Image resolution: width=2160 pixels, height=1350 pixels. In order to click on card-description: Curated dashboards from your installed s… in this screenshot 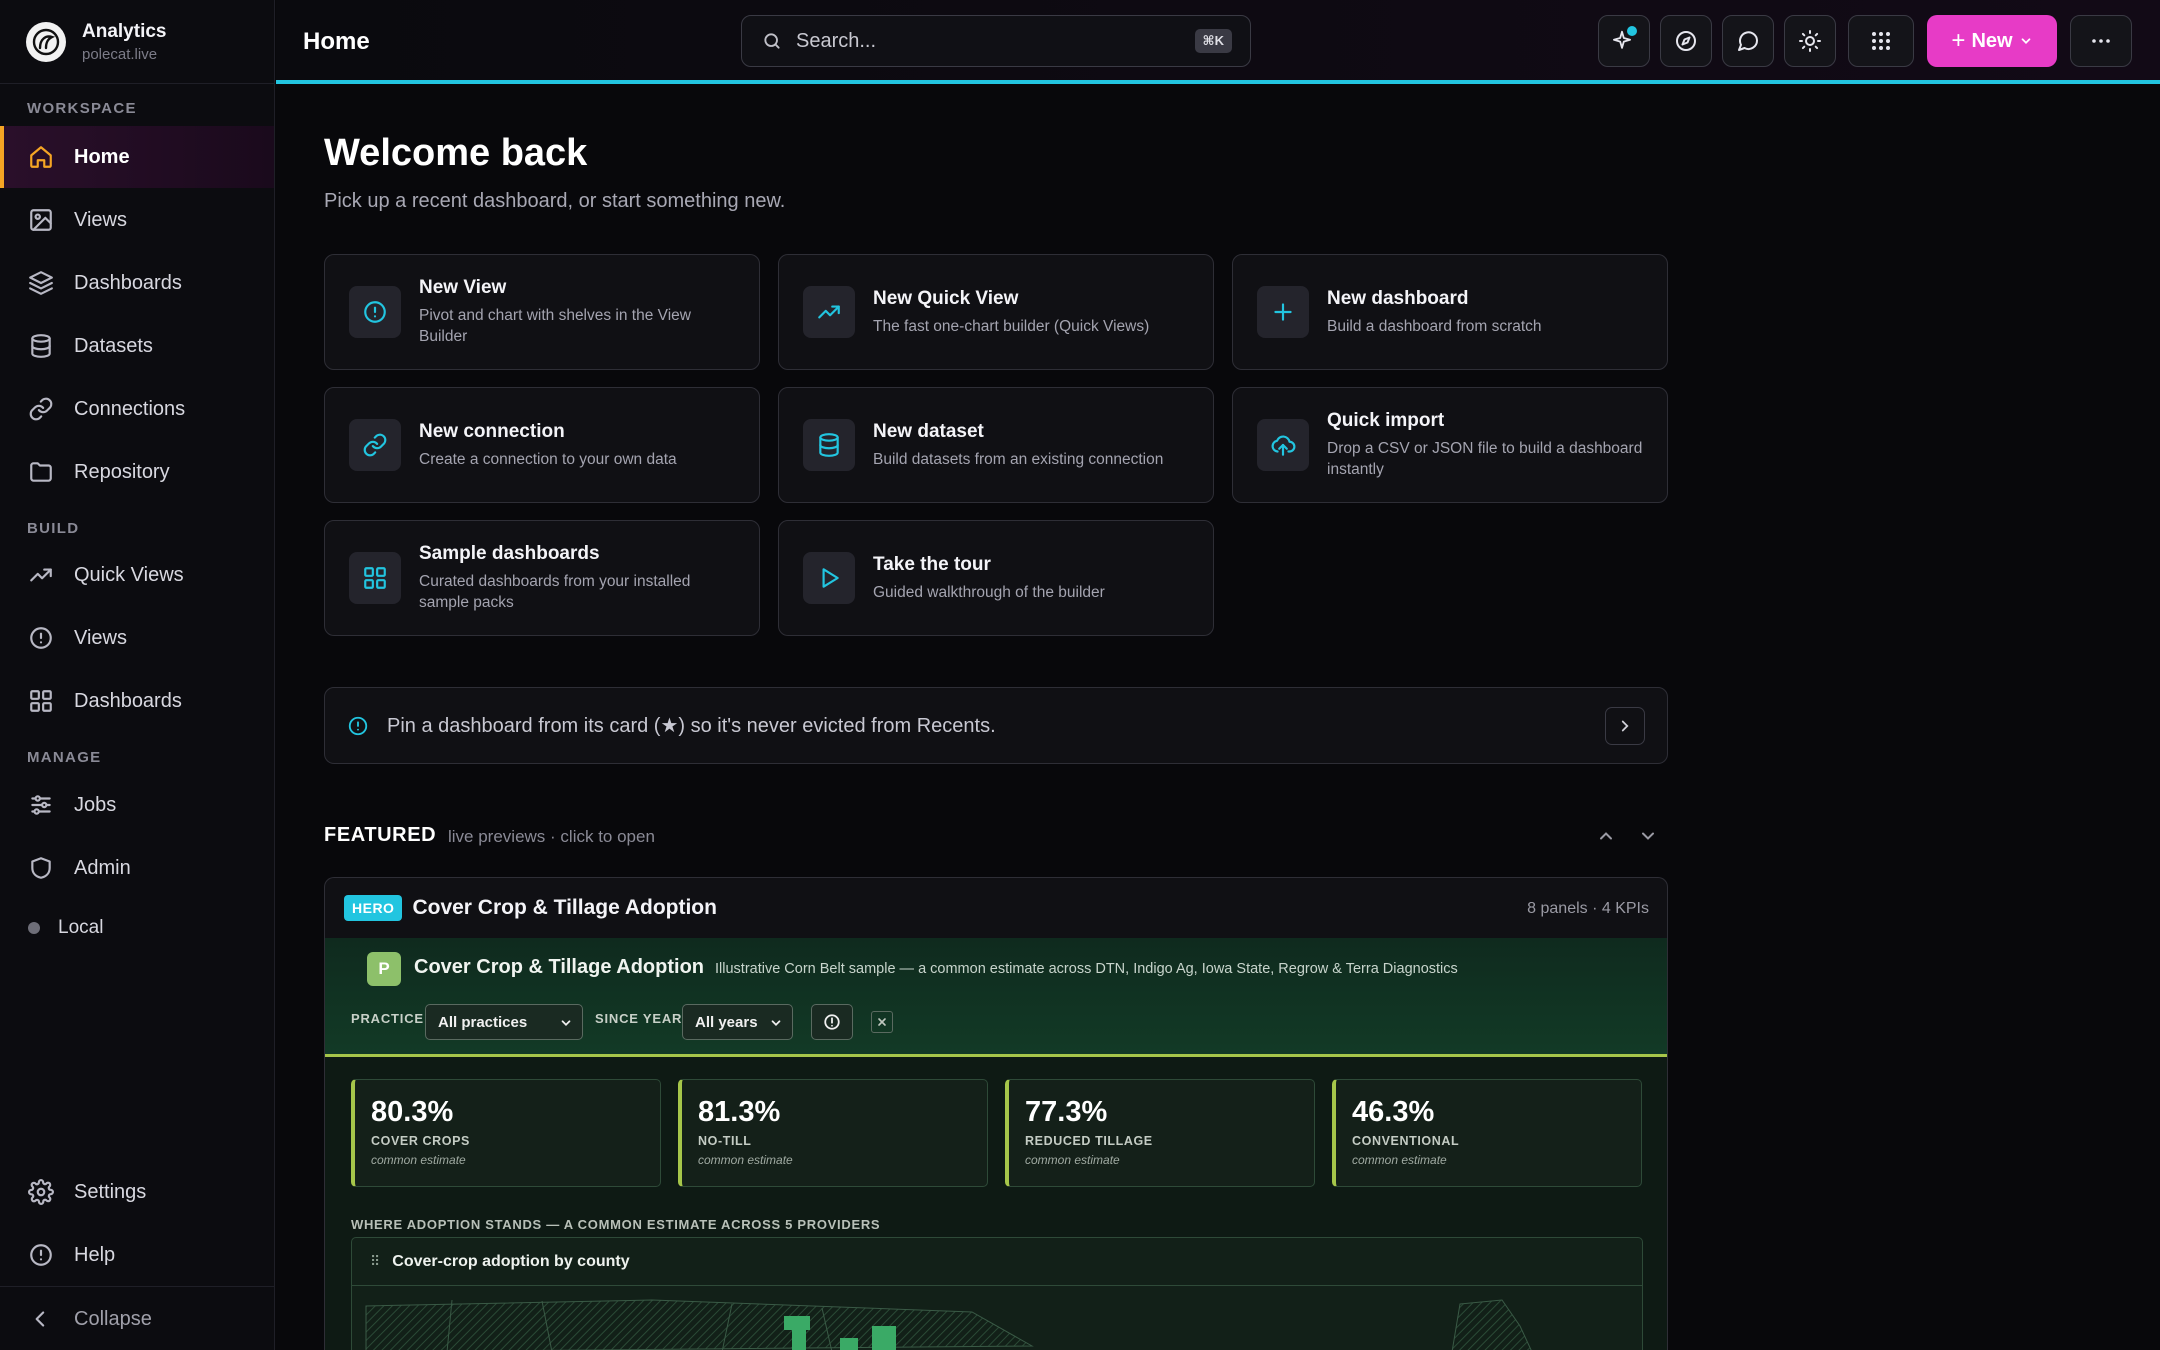, I will do `click(555, 592)`.